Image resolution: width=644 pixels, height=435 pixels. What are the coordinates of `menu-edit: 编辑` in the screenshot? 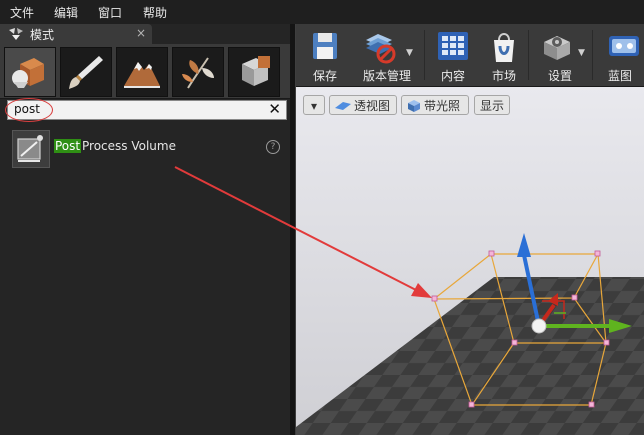 It's located at (66, 12).